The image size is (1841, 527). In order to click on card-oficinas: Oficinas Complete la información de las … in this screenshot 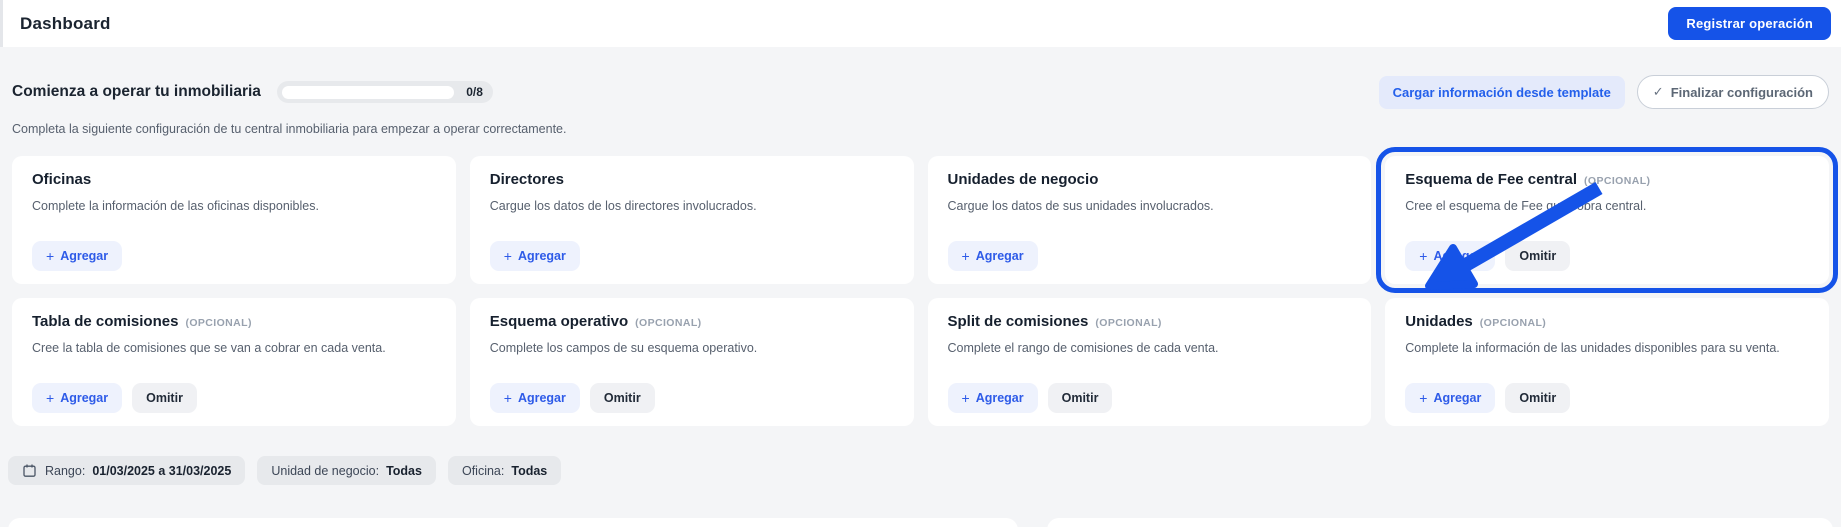, I will do `click(234, 220)`.